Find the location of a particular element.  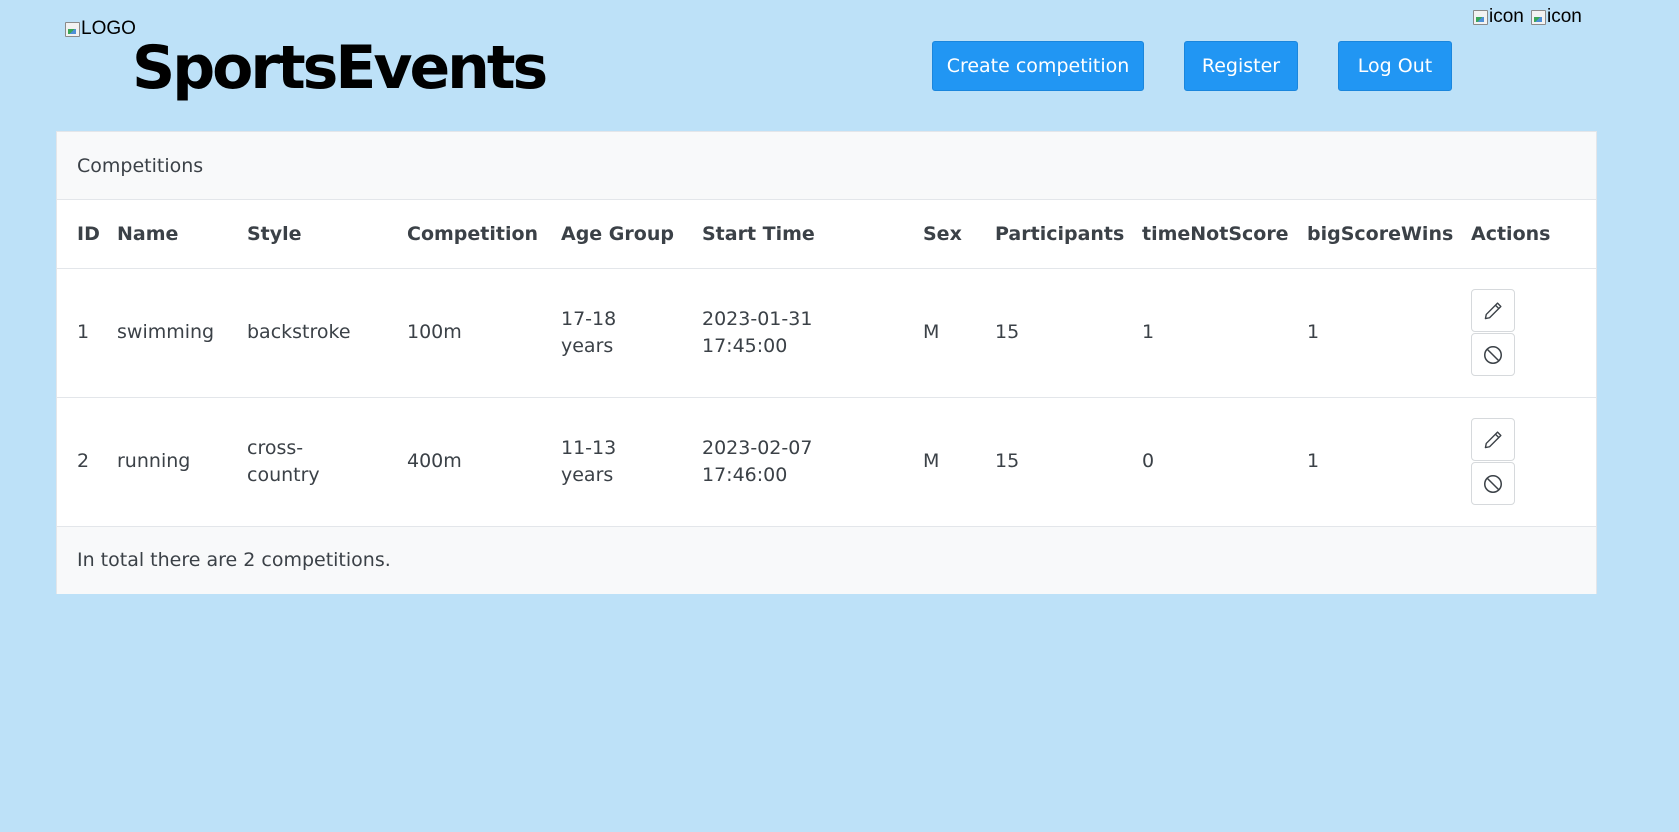

cell-id: 1 is located at coordinates (87, 333).